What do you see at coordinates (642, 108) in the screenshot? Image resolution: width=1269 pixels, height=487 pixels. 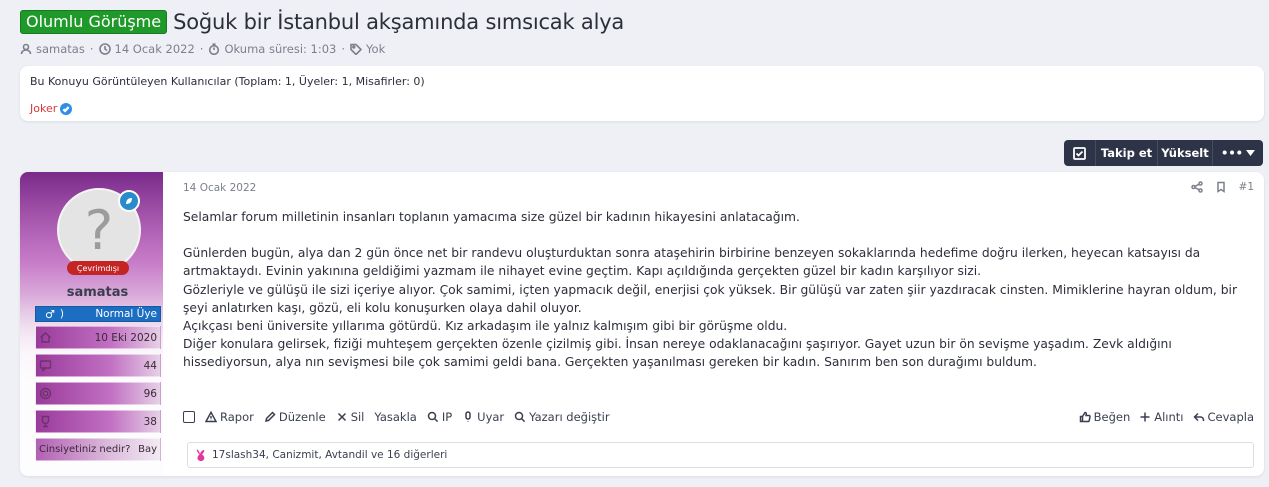 I see `viewer-user: Joker` at bounding box center [642, 108].